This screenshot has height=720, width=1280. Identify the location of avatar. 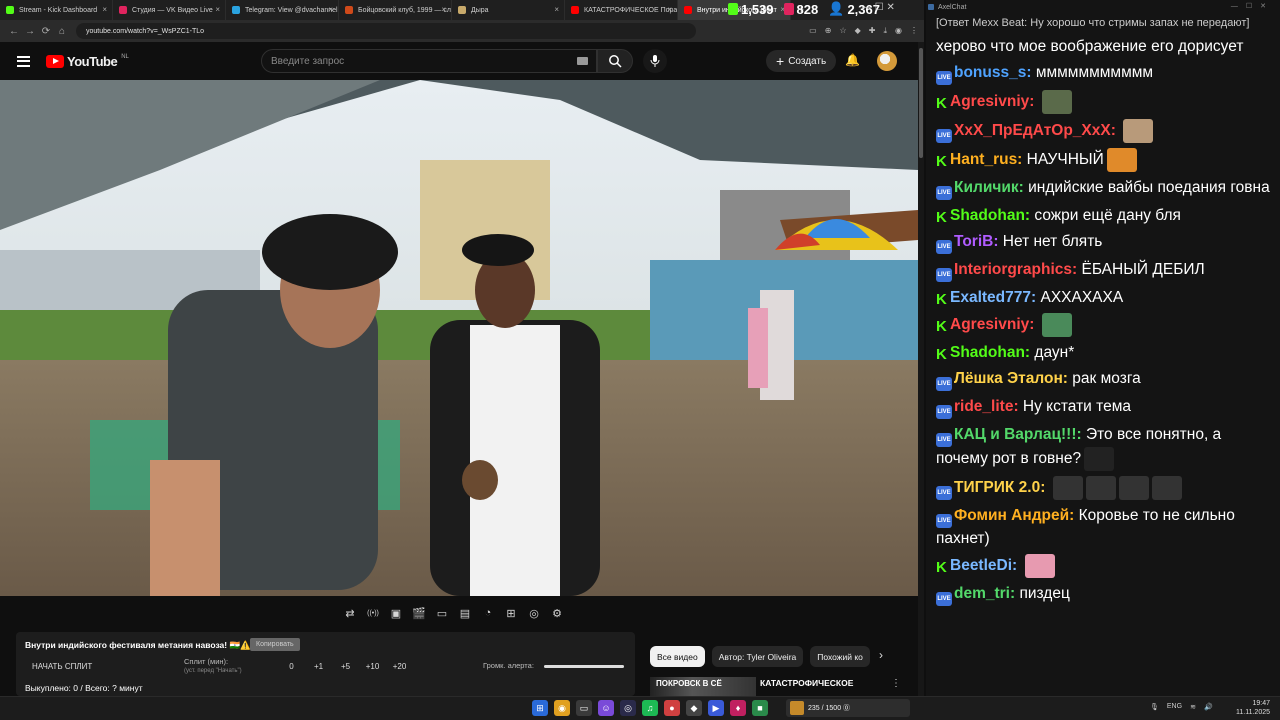
(887, 61).